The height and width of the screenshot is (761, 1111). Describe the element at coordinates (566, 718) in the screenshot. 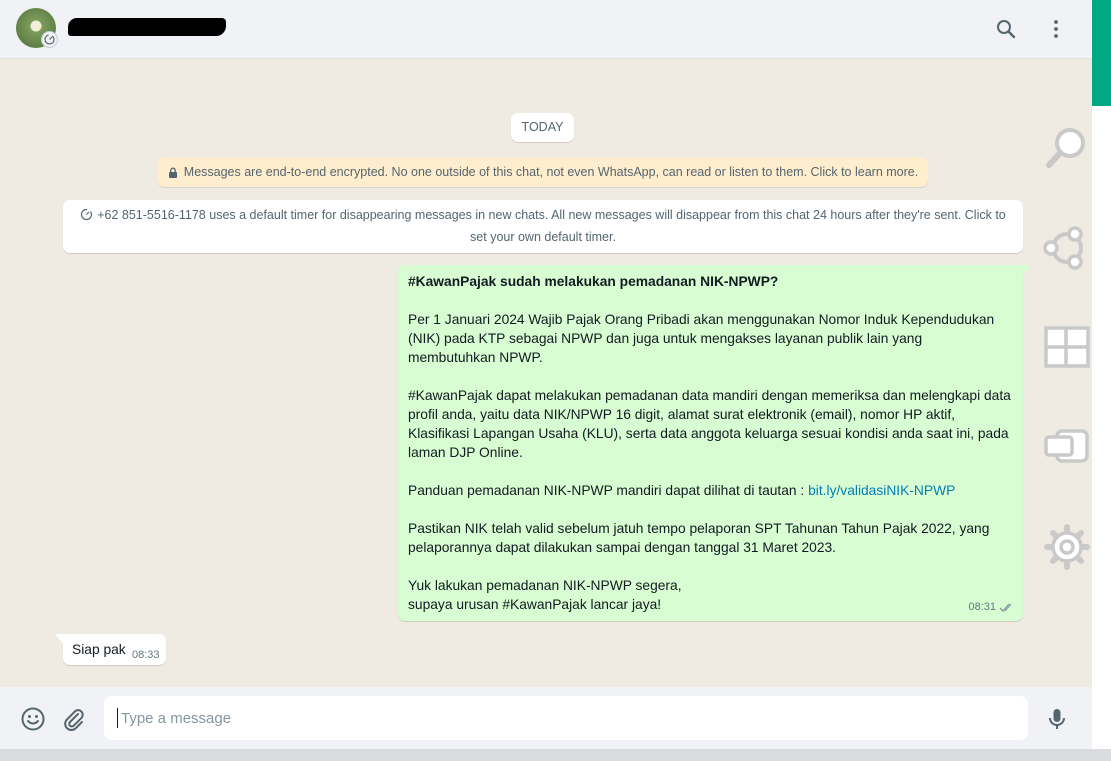

I see `message-input: Type a message` at that location.